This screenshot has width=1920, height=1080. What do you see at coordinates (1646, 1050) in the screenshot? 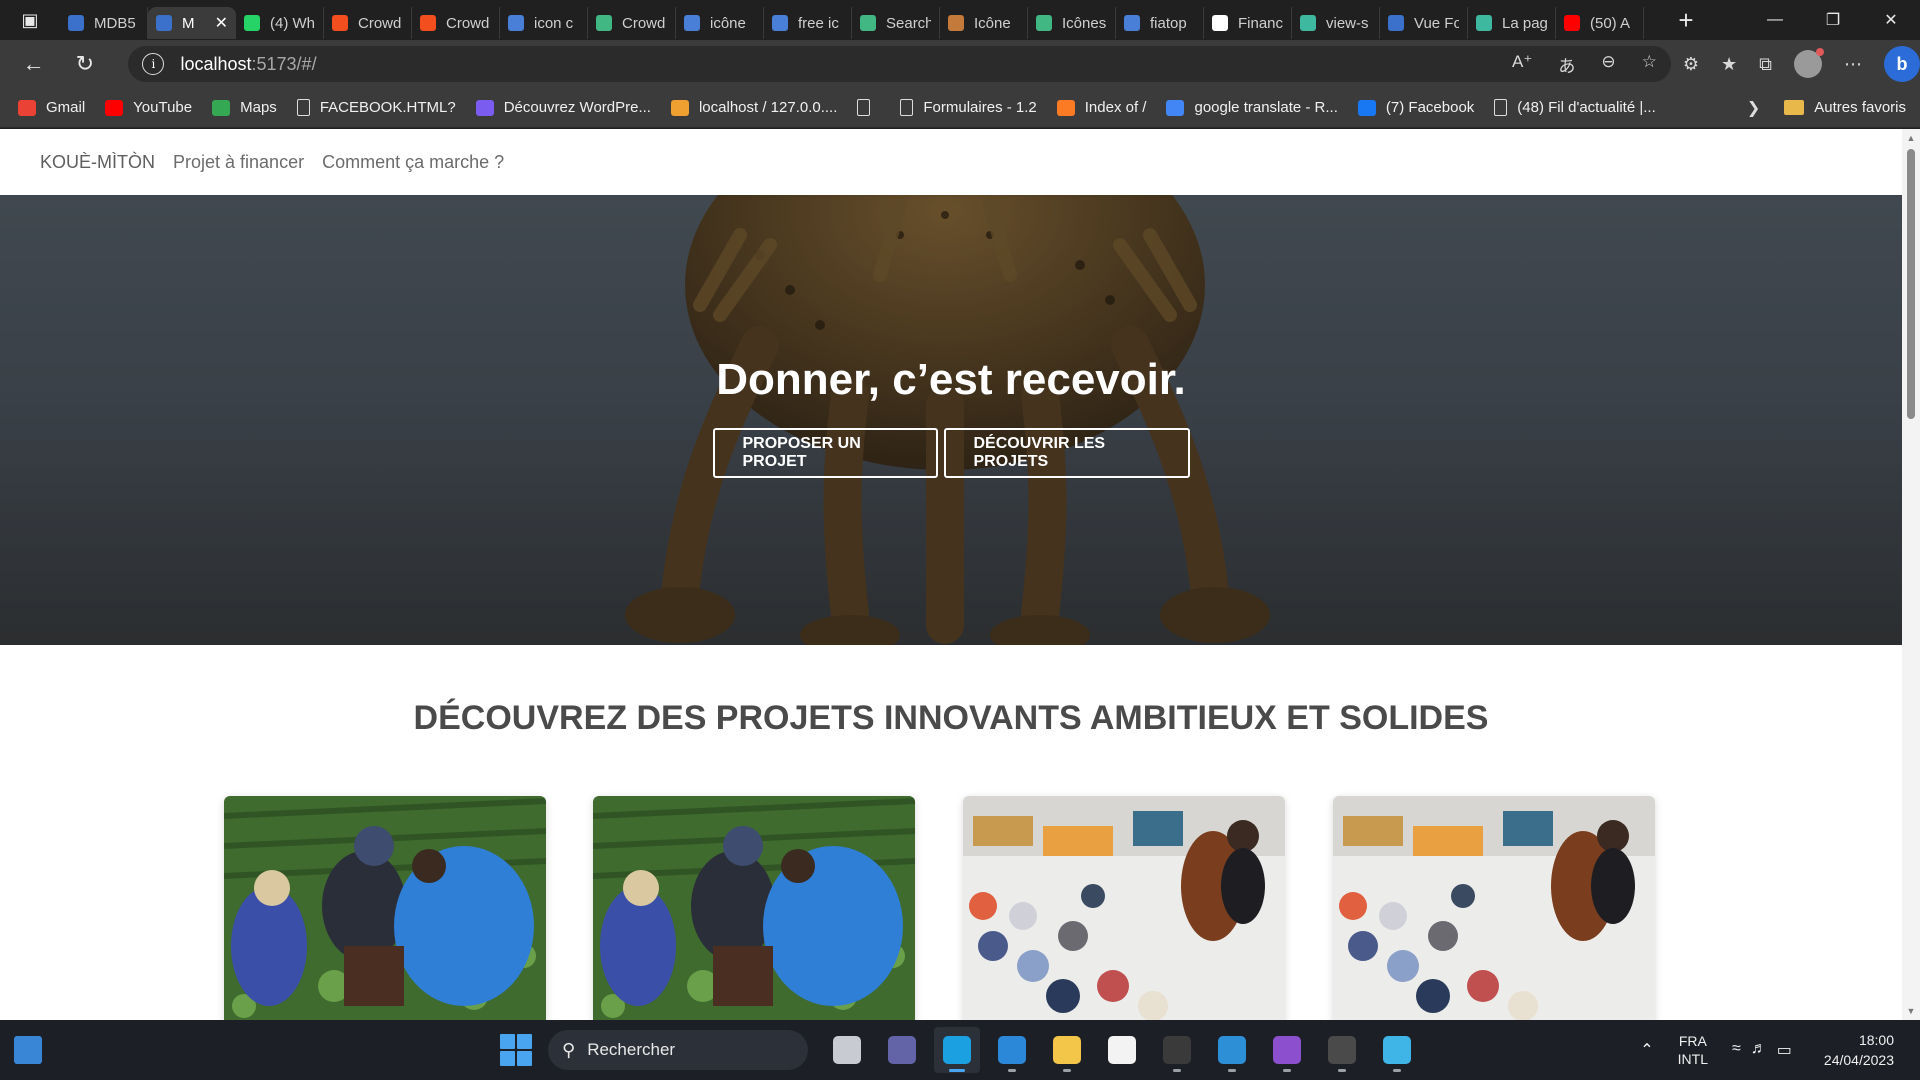
I see `show-hidden-icons-chevron-icon: ⌃` at bounding box center [1646, 1050].